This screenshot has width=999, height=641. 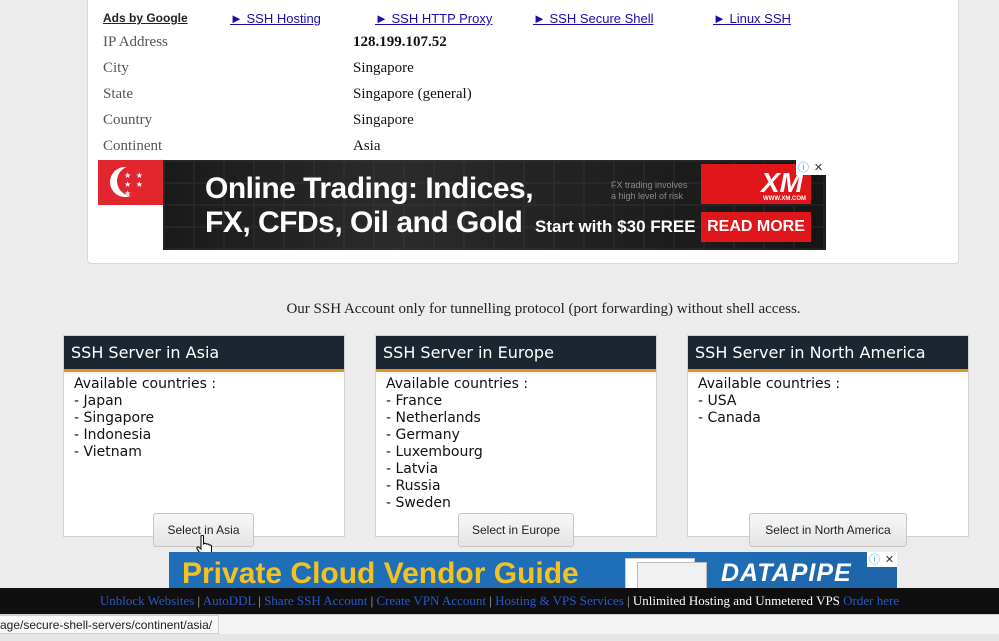 I want to click on country-item: - France, so click(x=414, y=401).